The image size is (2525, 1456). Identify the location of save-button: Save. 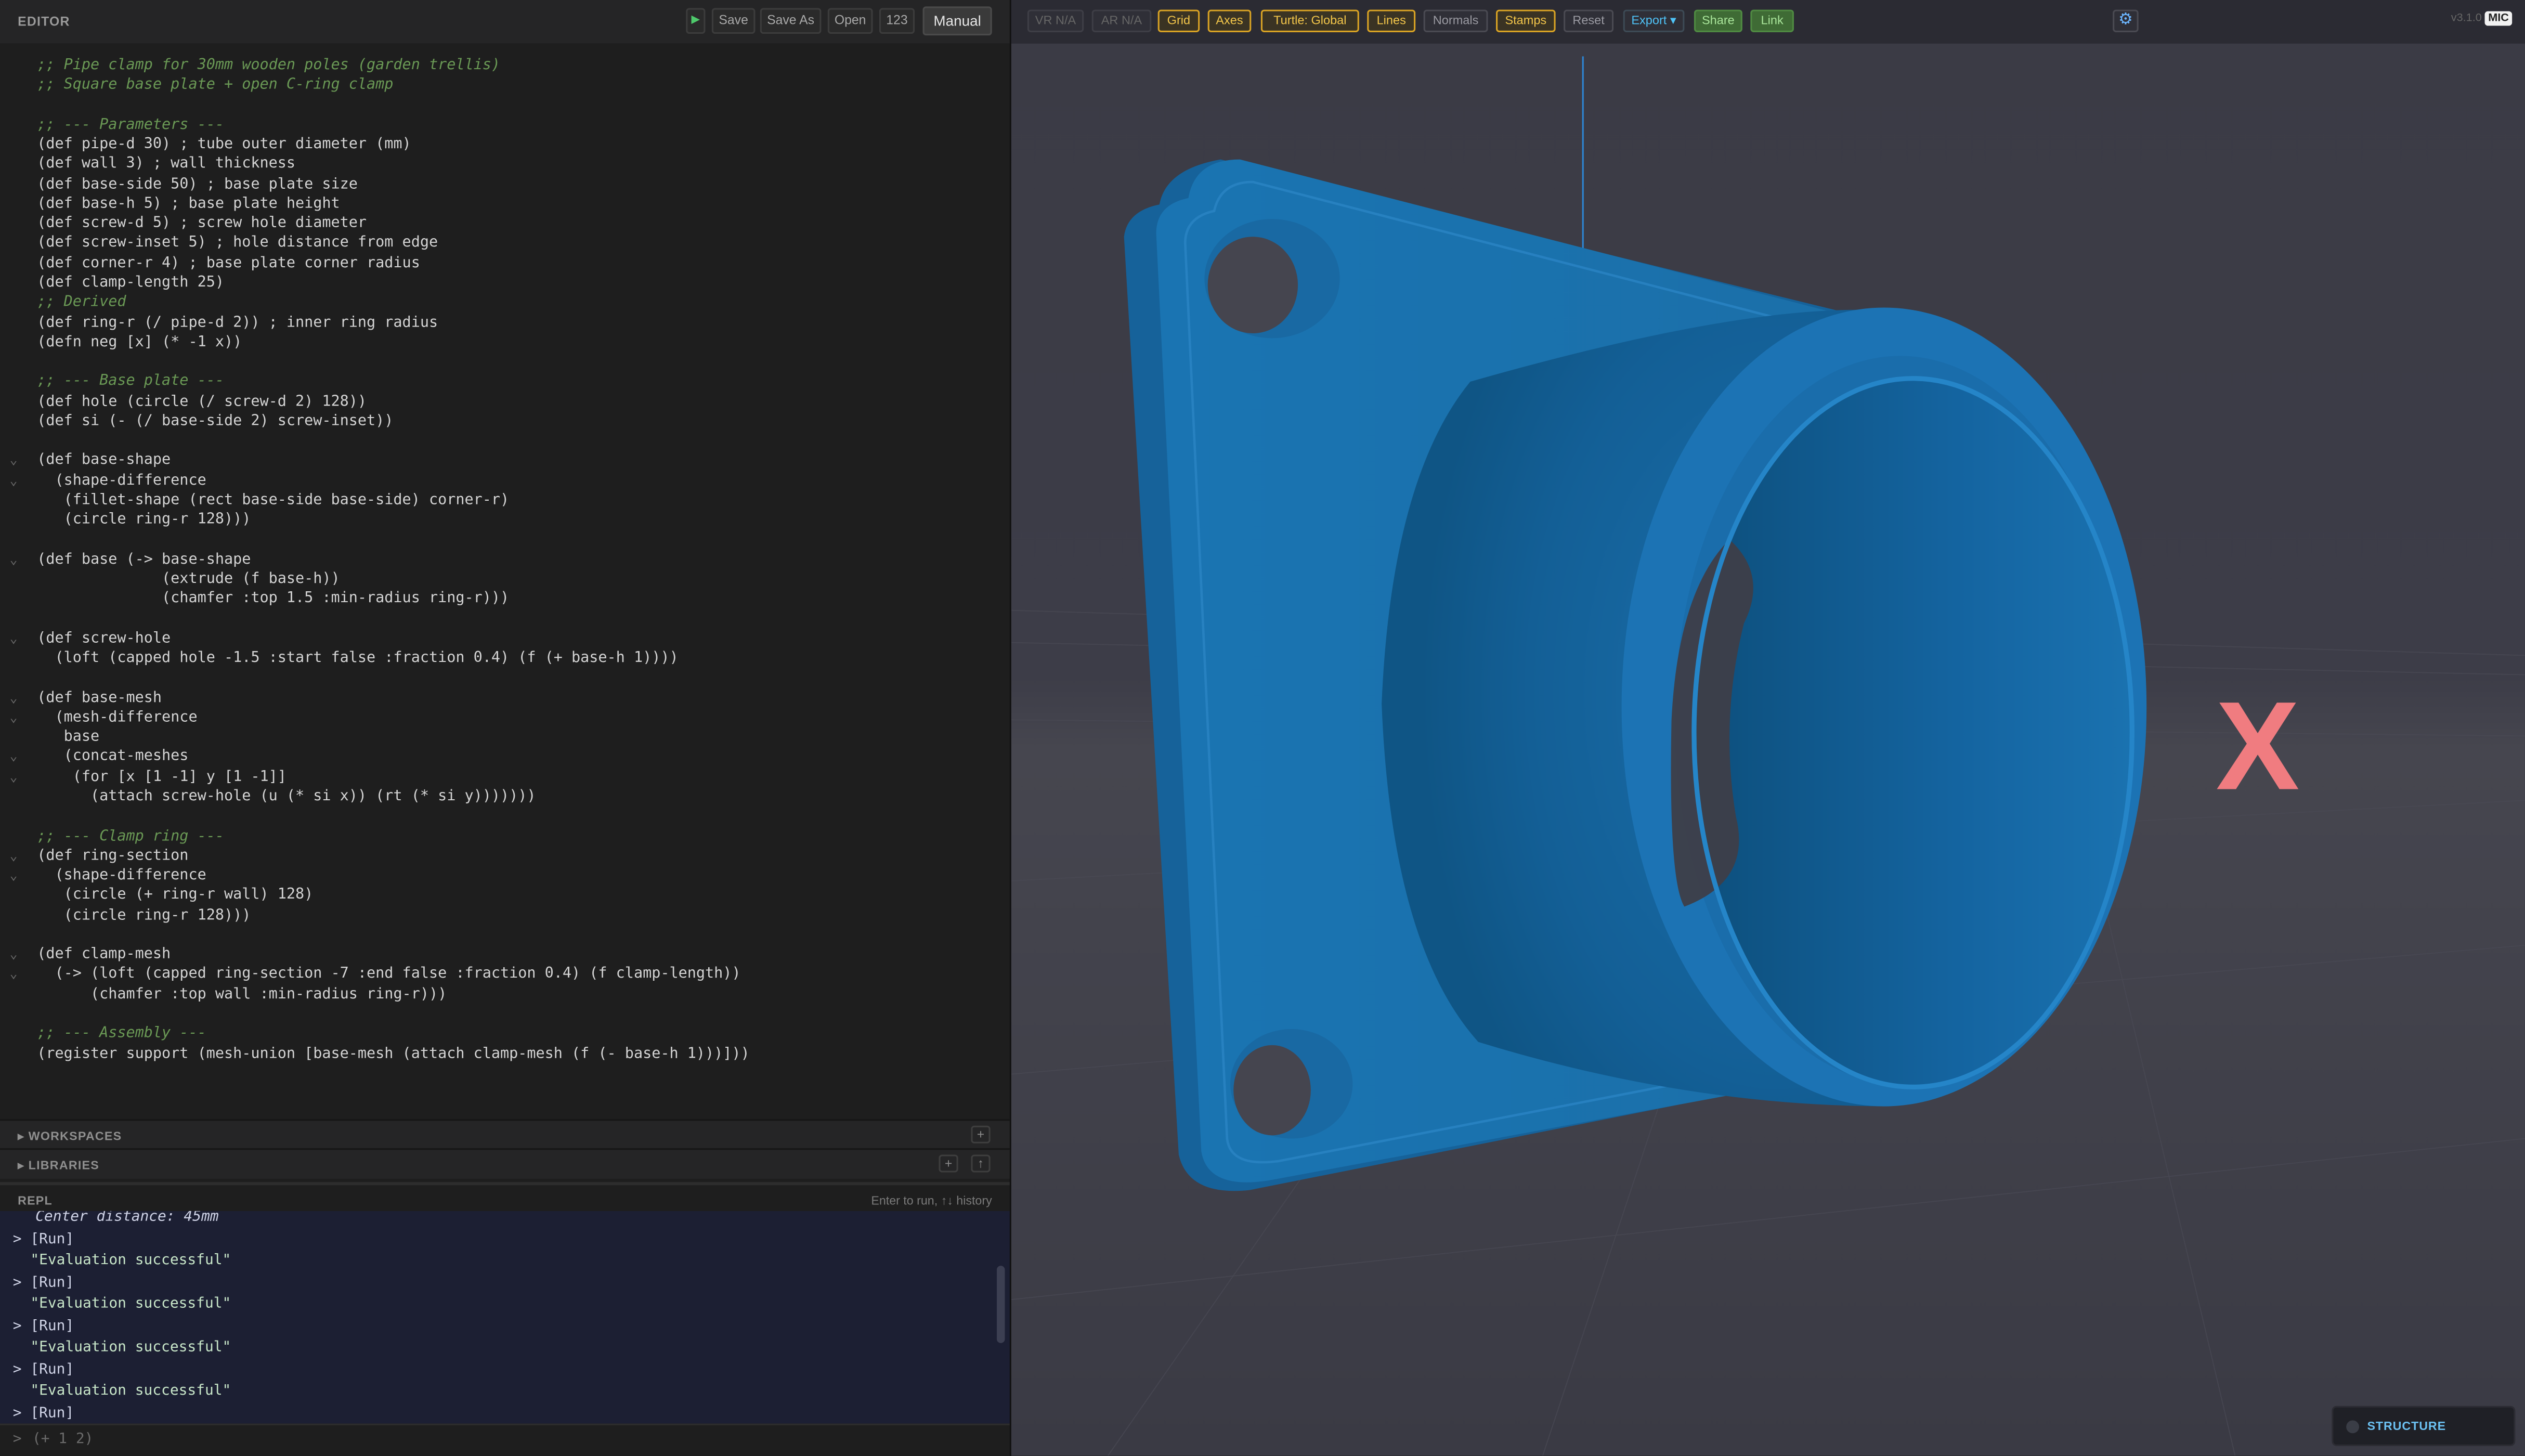
(733, 21).